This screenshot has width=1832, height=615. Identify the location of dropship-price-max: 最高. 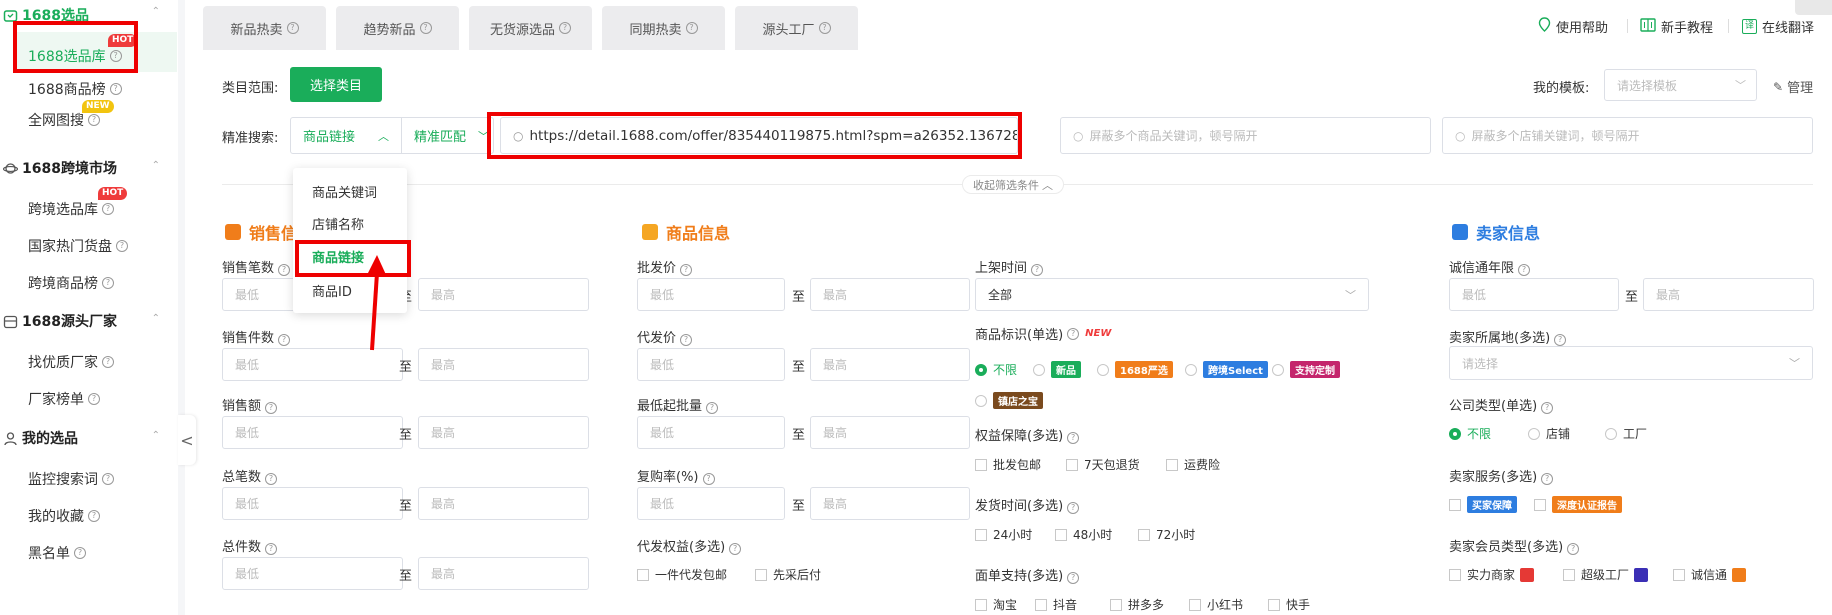
(890, 364).